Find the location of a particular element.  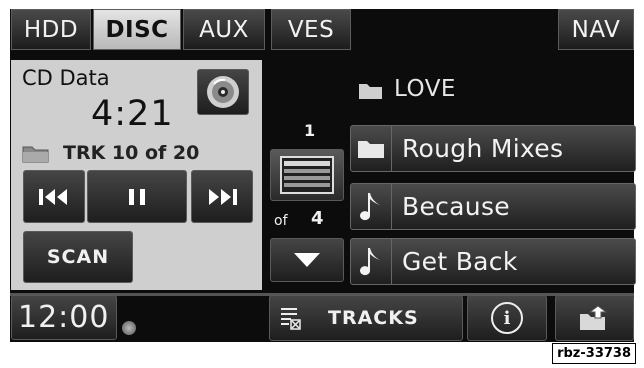

tab-aux: AUX is located at coordinates (224, 29).